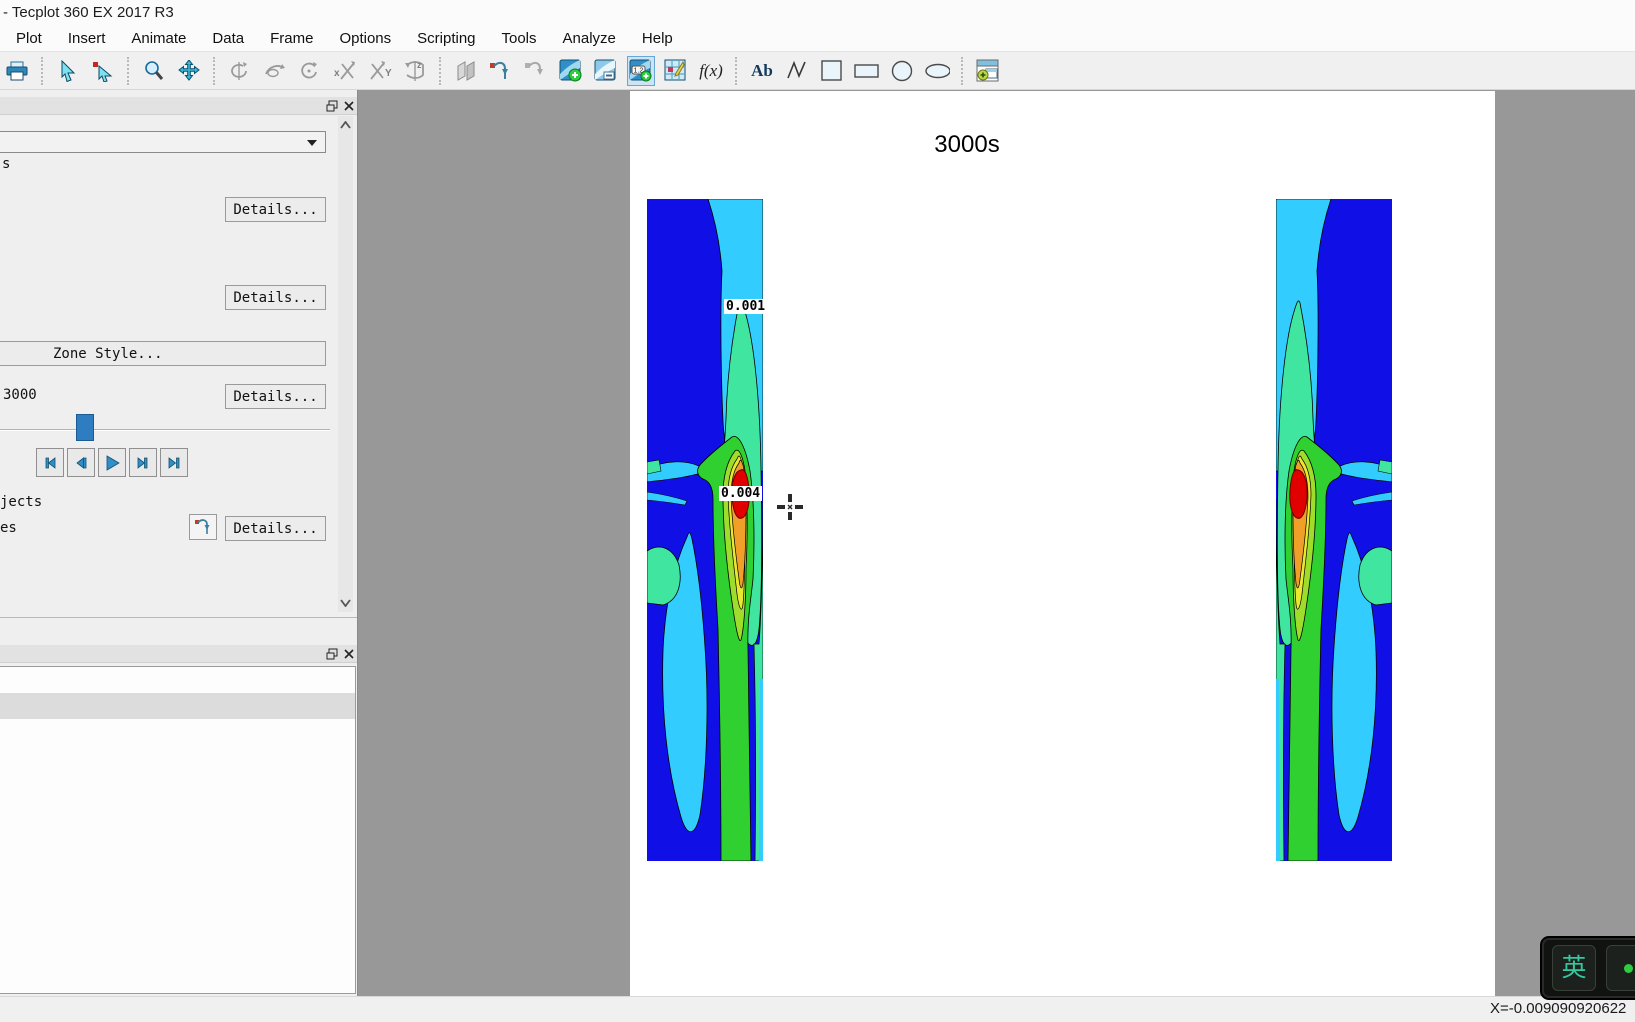 This screenshot has height=1022, width=1635. I want to click on ime-status-key, so click(1620, 968).